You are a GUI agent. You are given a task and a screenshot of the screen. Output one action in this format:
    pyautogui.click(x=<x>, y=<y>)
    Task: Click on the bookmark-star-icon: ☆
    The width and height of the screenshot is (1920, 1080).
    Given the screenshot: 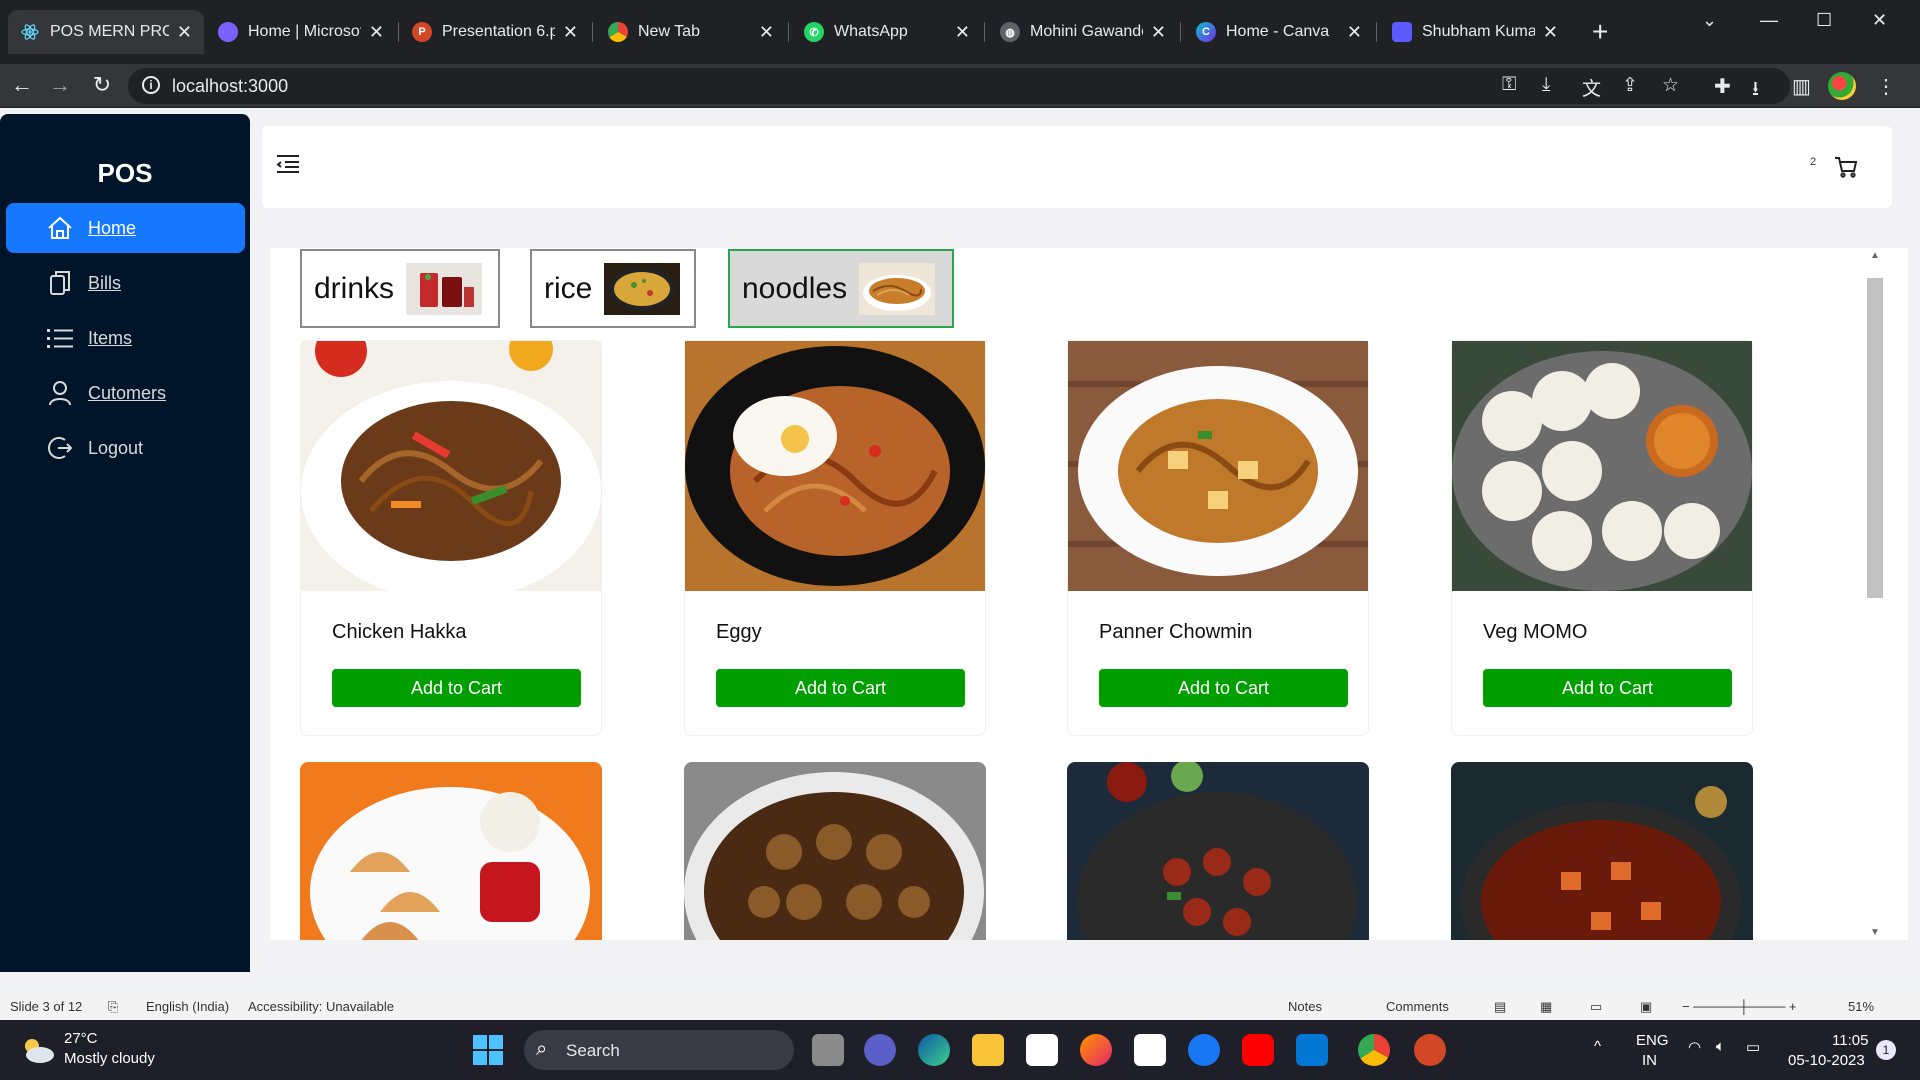 What is the action you would take?
    pyautogui.click(x=1670, y=85)
    